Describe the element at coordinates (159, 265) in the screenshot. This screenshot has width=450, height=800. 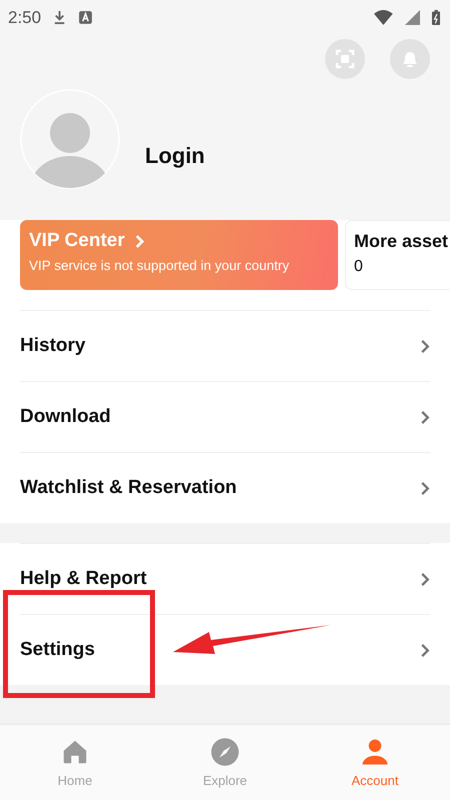
I see `vip-subtitle: VIP service is not supported in your country` at that location.